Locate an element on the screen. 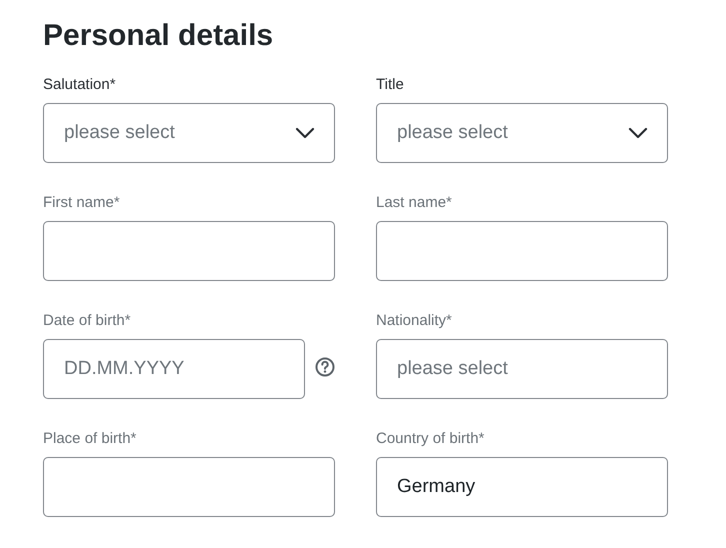 The image size is (726, 548). input-field: DD.MM.YYYY is located at coordinates (174, 369).